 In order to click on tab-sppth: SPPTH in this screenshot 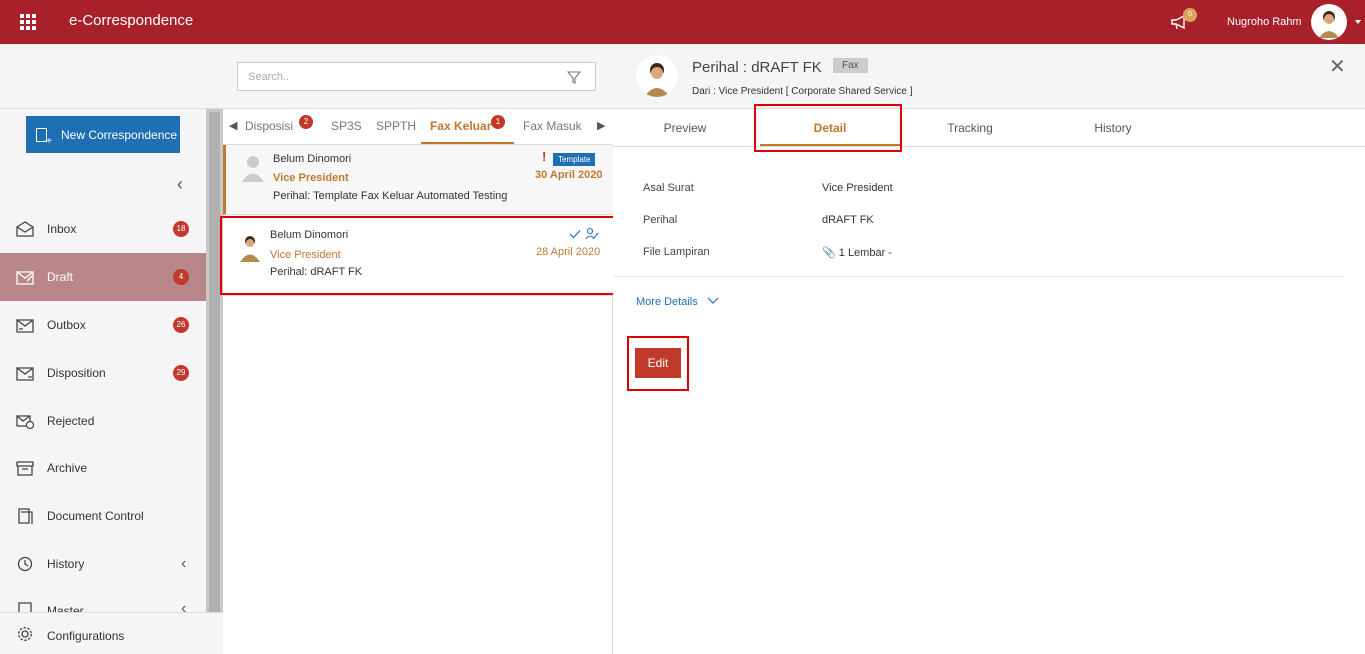, I will do `click(396, 126)`.